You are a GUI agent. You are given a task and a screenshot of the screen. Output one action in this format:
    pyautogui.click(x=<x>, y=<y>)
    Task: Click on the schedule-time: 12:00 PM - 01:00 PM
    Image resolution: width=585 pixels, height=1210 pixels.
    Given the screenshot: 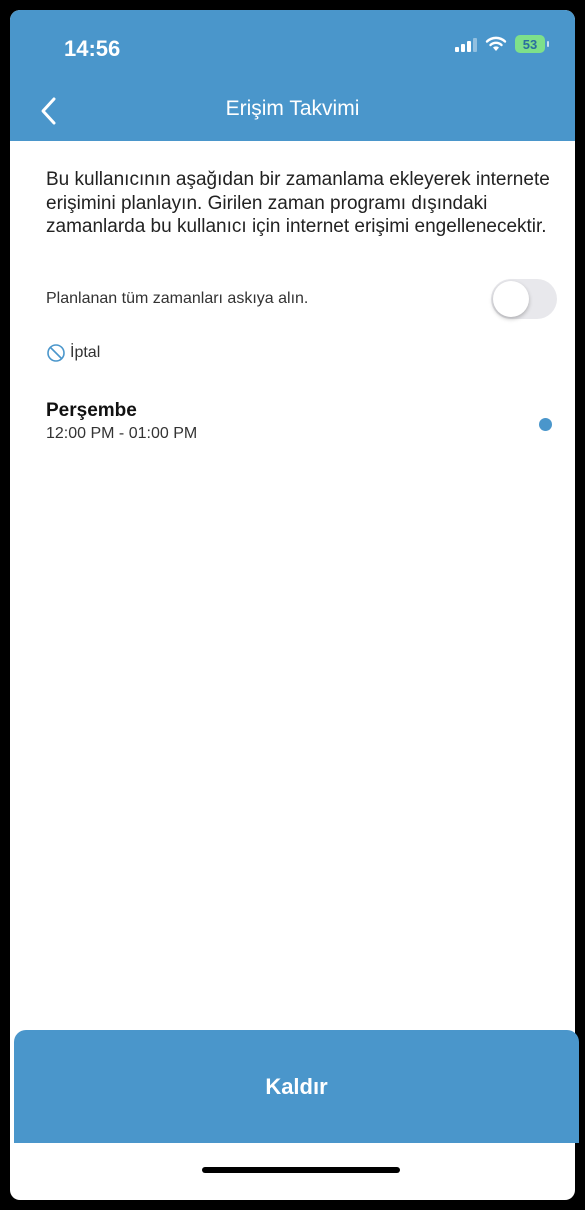 What is the action you would take?
    pyautogui.click(x=122, y=433)
    